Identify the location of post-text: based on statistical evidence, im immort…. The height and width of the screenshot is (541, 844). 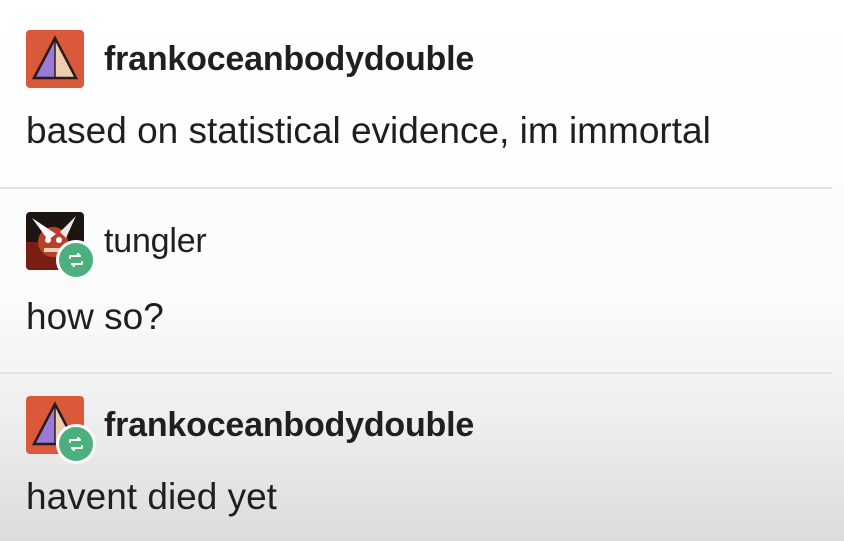
(368, 130).